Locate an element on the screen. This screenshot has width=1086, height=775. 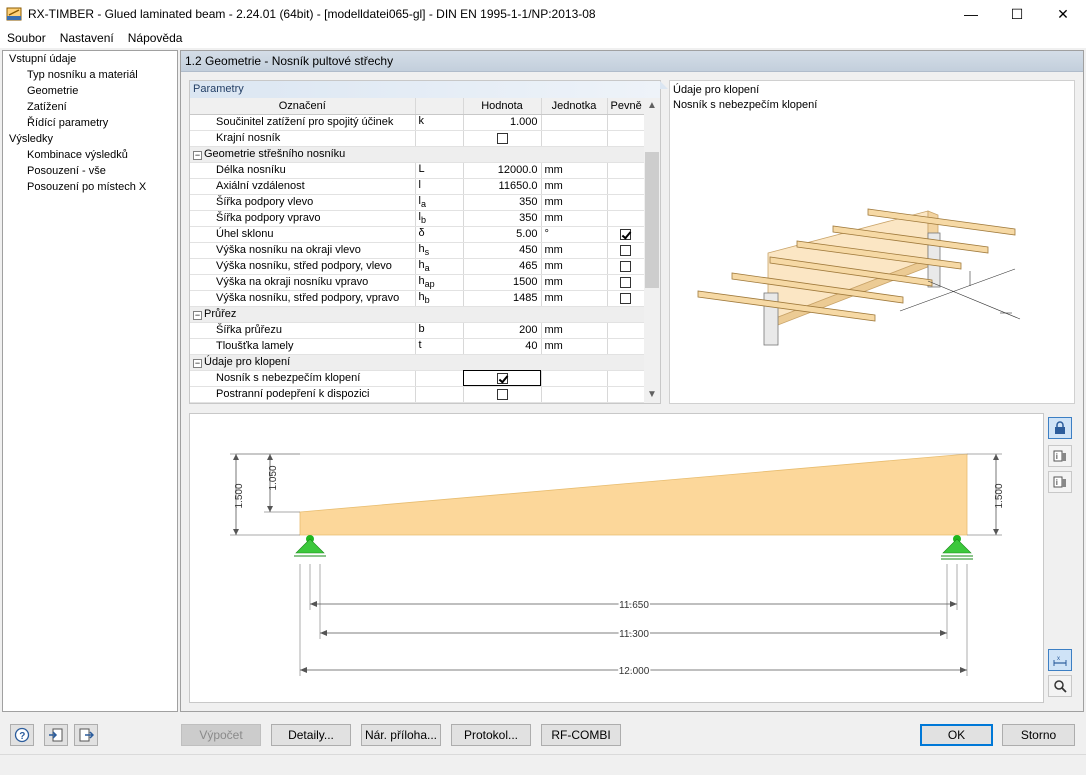
table-row: Nosník s nebezpečím klopení is located at coordinates (417, 378).